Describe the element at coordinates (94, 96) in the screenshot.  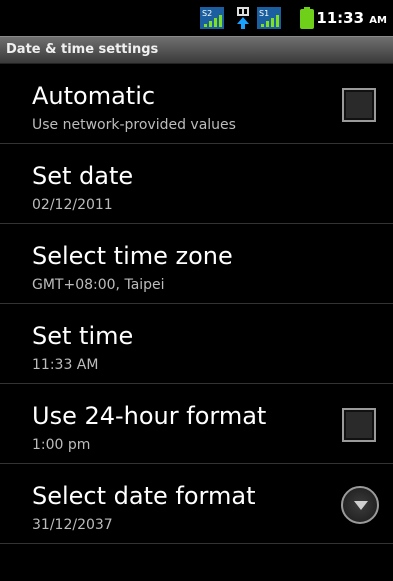
I see `pref-title: Automatic` at that location.